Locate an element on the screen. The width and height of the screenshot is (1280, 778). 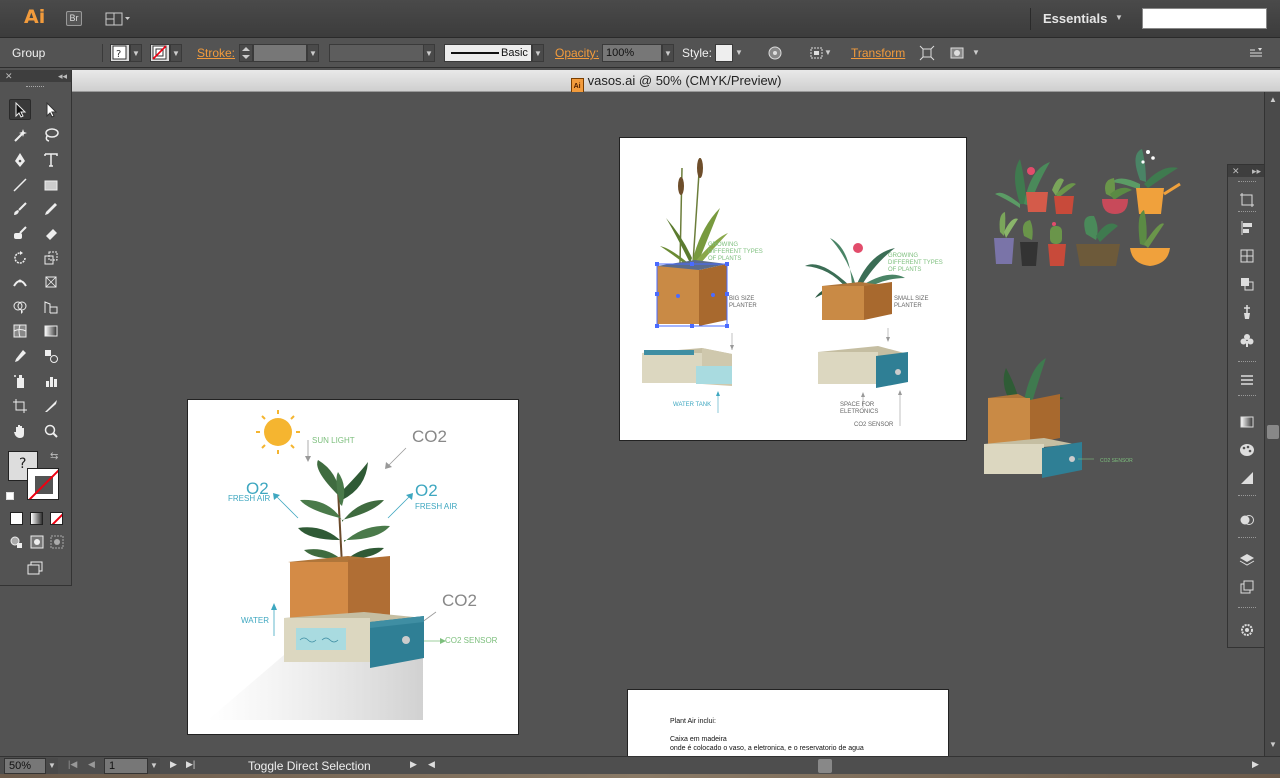
close-icon: ✕ is located at coordinates (1236, 171).